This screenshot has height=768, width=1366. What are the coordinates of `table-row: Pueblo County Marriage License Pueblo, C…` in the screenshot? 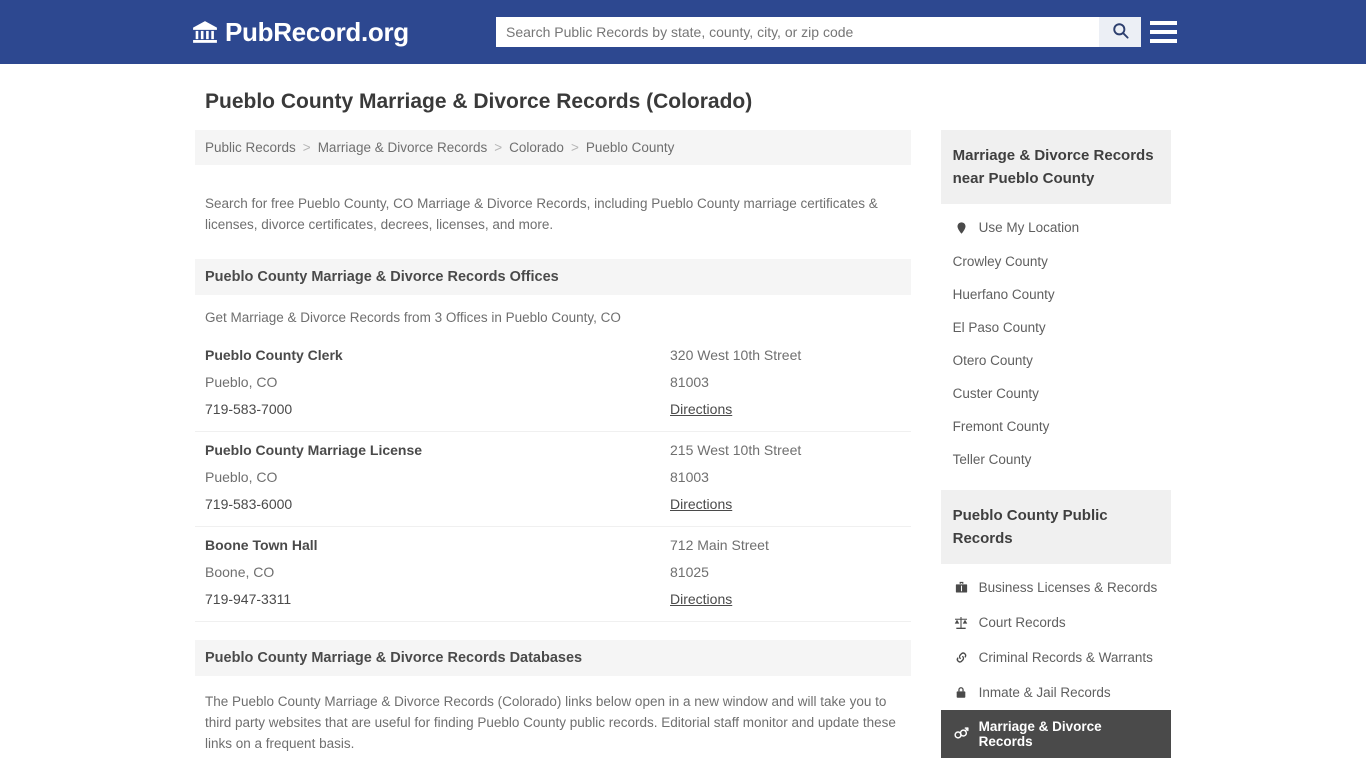 It's located at (553, 479).